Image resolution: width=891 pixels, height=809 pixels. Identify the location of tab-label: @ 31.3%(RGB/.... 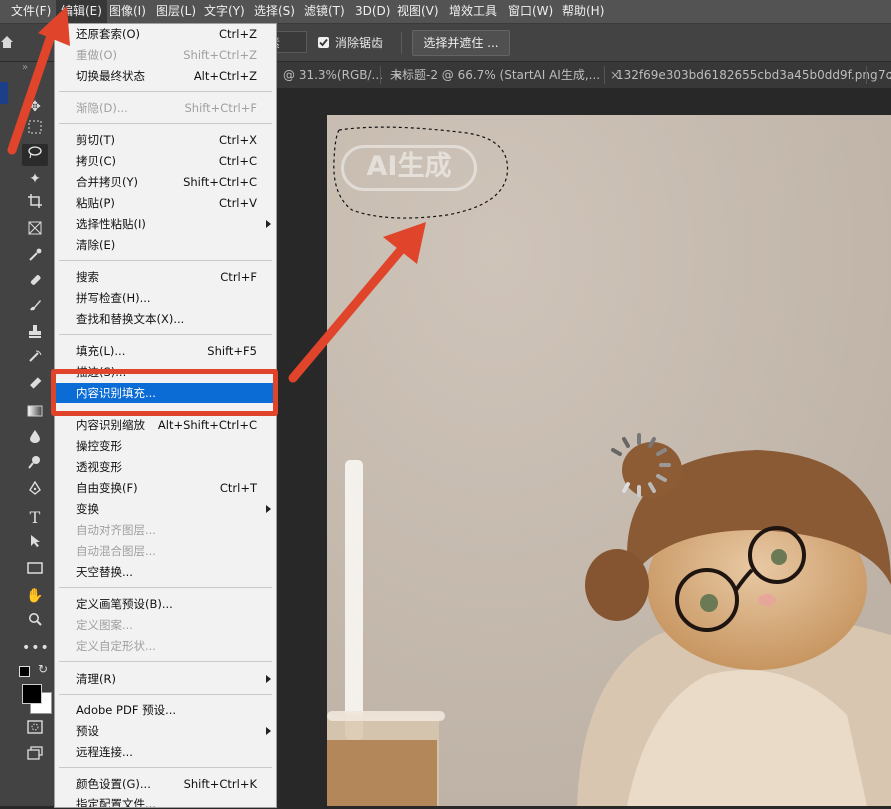
(333, 75).